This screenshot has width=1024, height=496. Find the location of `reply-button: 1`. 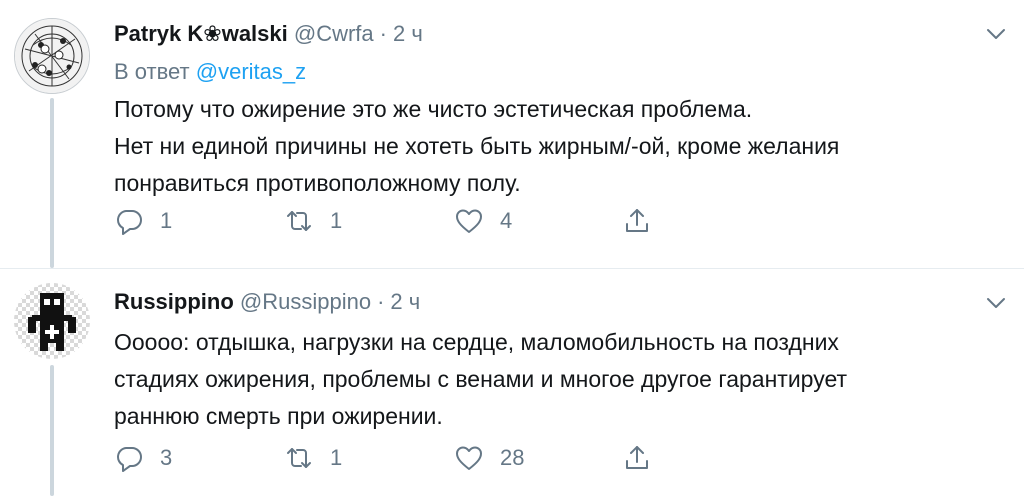

reply-button: 1 is located at coordinates (143, 221).